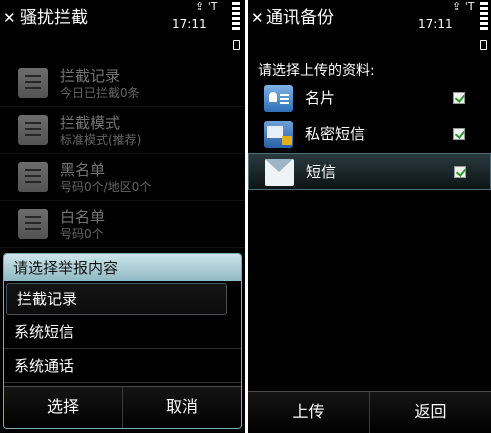 This screenshot has height=433, width=491. Describe the element at coordinates (122, 83) in the screenshot. I see `list-item-block-log: 拦截记录 今日已拦截0条` at that location.